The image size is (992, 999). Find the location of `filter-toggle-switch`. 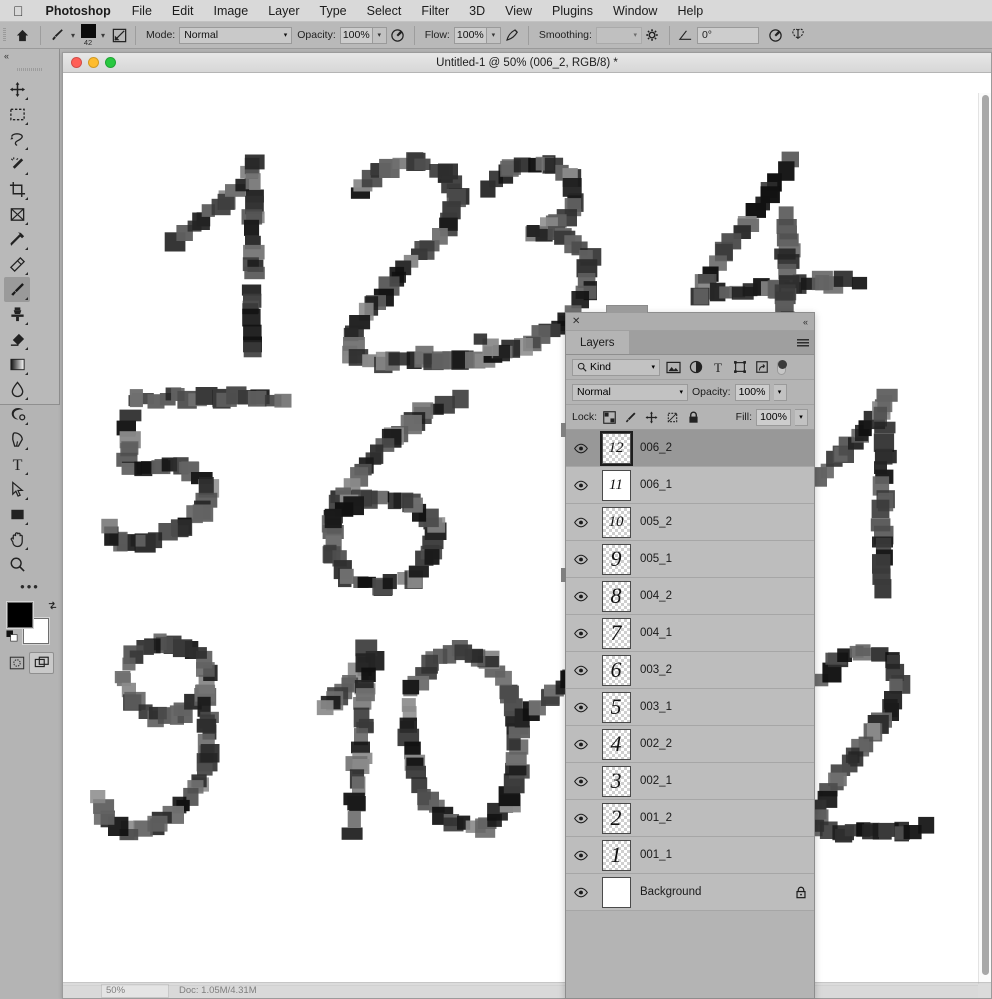

filter-toggle-switch is located at coordinates (782, 367).